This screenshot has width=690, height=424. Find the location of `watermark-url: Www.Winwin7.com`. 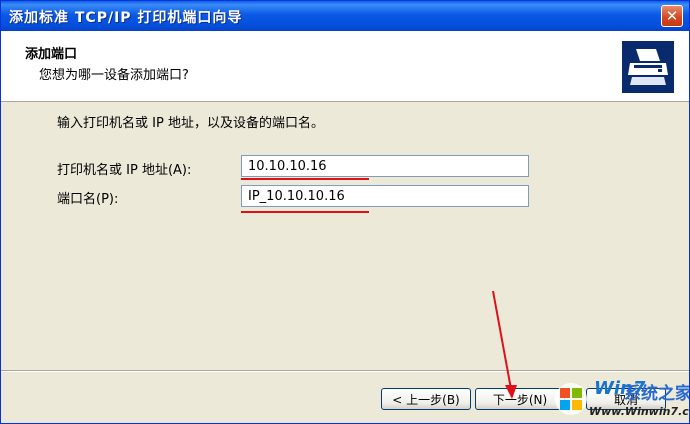

watermark-url: Www.Winwin7.com is located at coordinates (639, 411).